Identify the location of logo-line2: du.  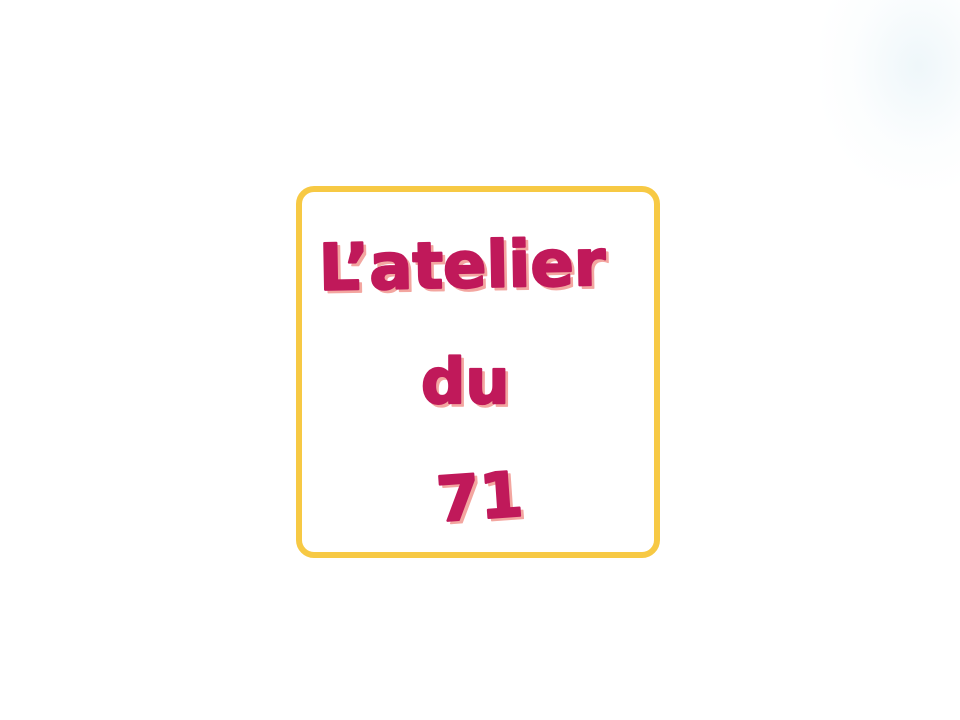
(465, 381).